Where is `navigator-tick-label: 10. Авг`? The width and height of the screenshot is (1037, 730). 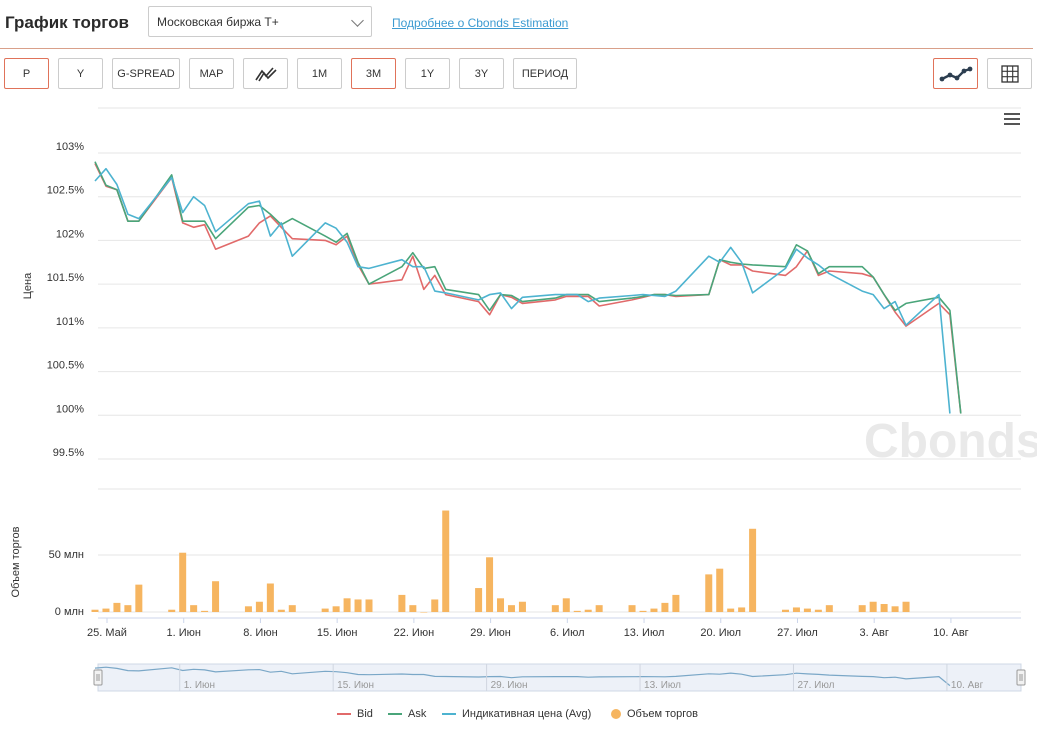 navigator-tick-label: 10. Авг is located at coordinates (967, 685).